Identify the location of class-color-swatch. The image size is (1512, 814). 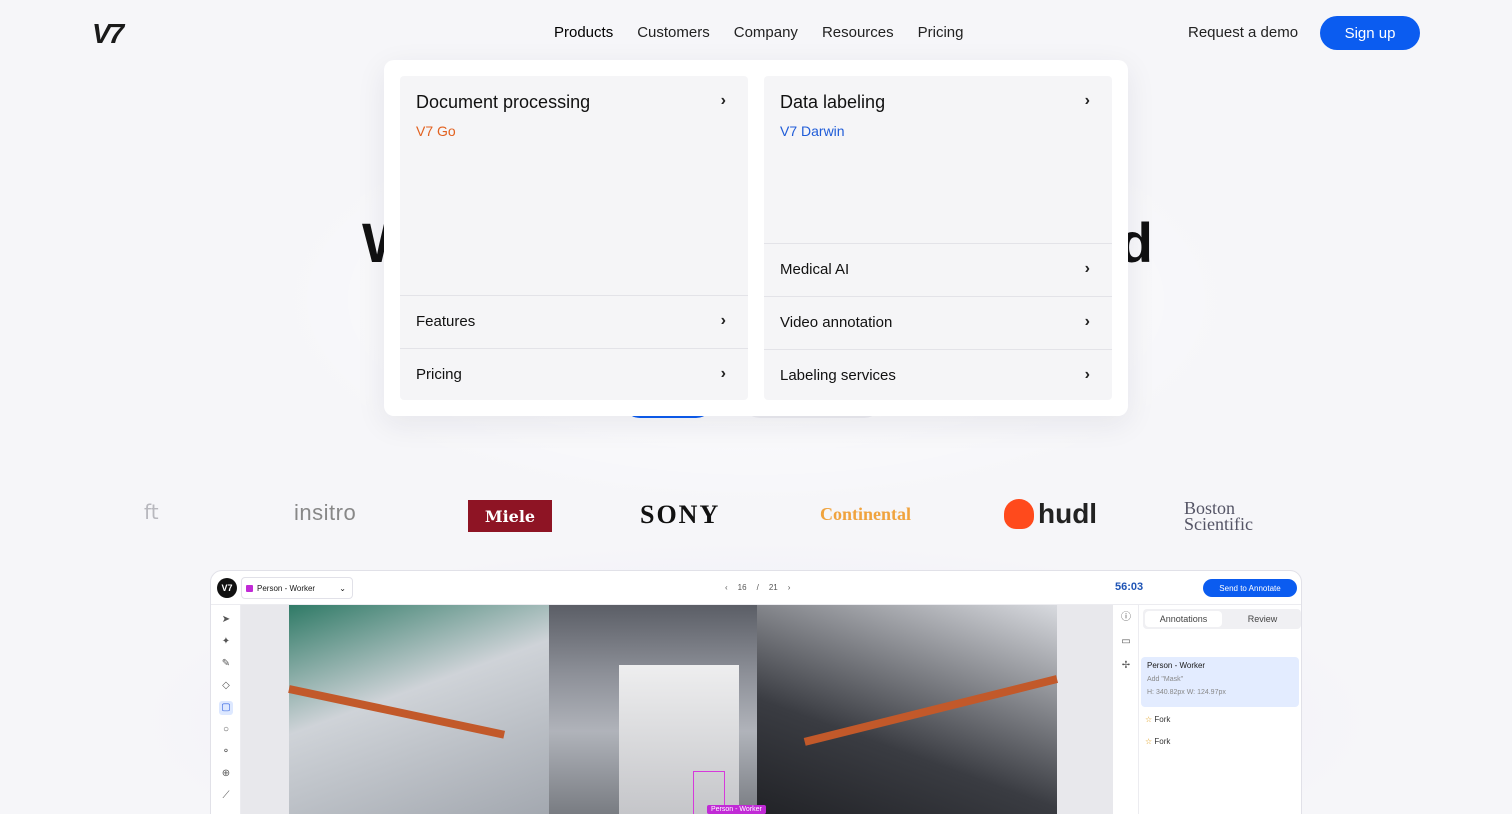
(249, 588).